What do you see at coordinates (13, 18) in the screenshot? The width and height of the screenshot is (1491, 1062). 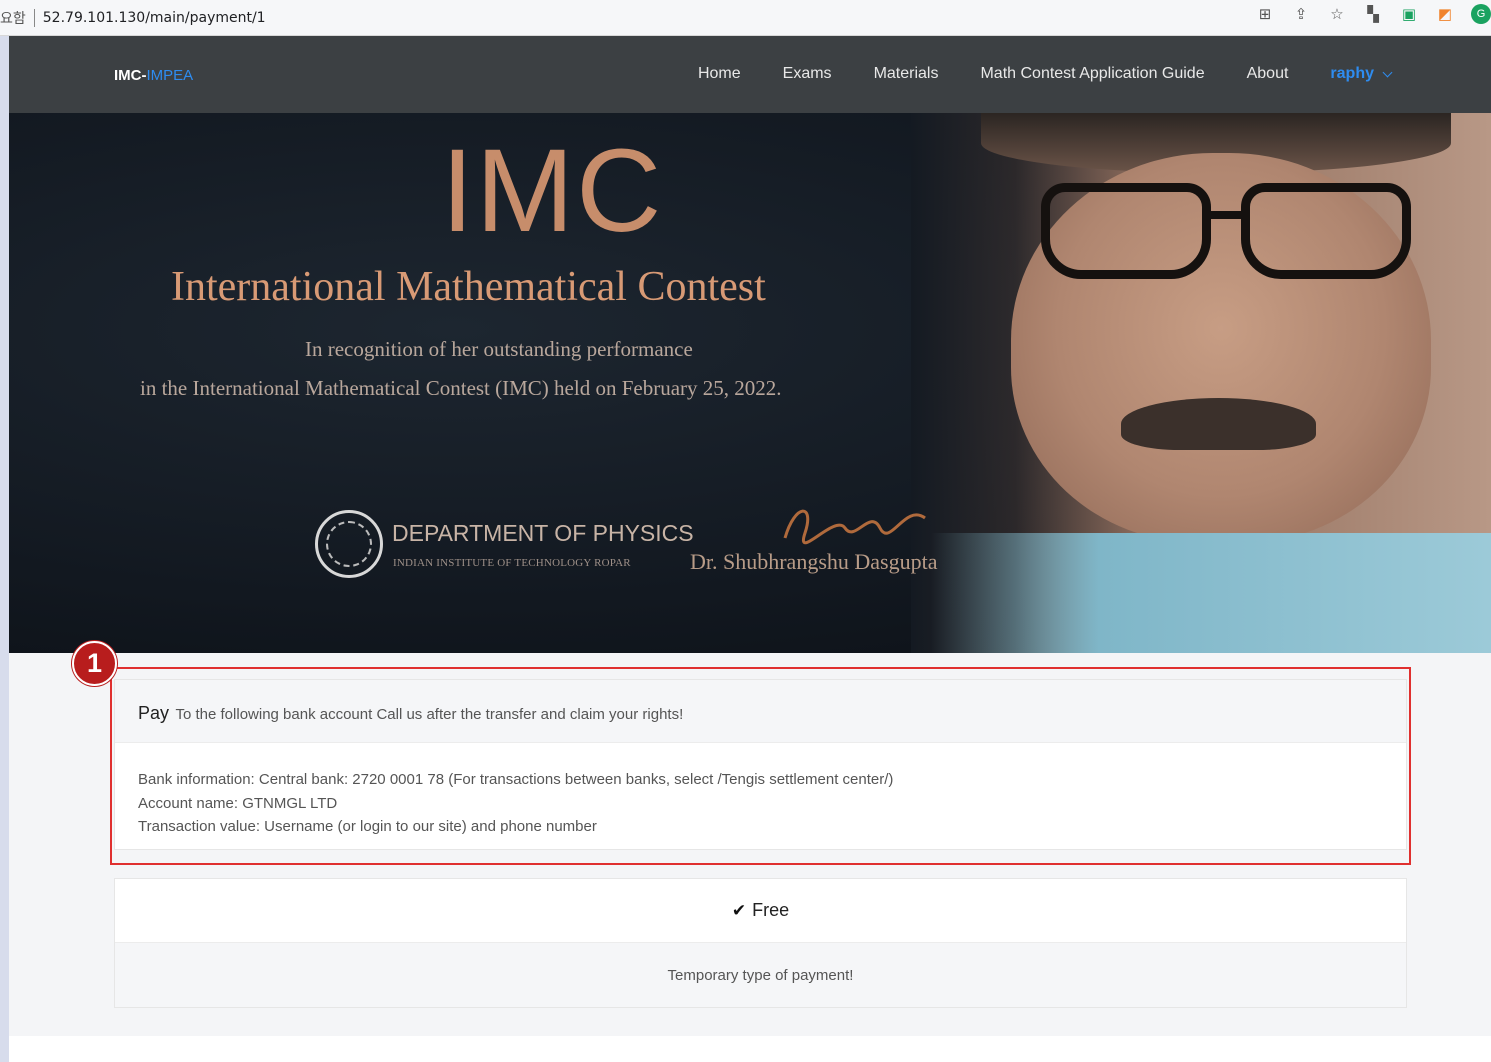 I see `url-prefix: 요함` at bounding box center [13, 18].